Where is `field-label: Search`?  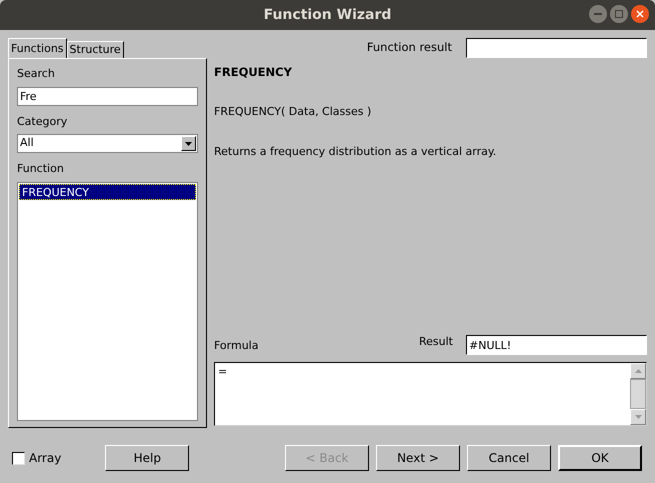 field-label: Search is located at coordinates (36, 74).